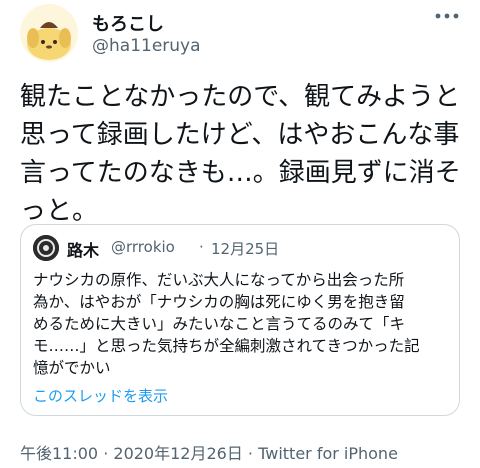 This screenshot has height=468, width=480. I want to click on author-avatar, so click(49, 33).